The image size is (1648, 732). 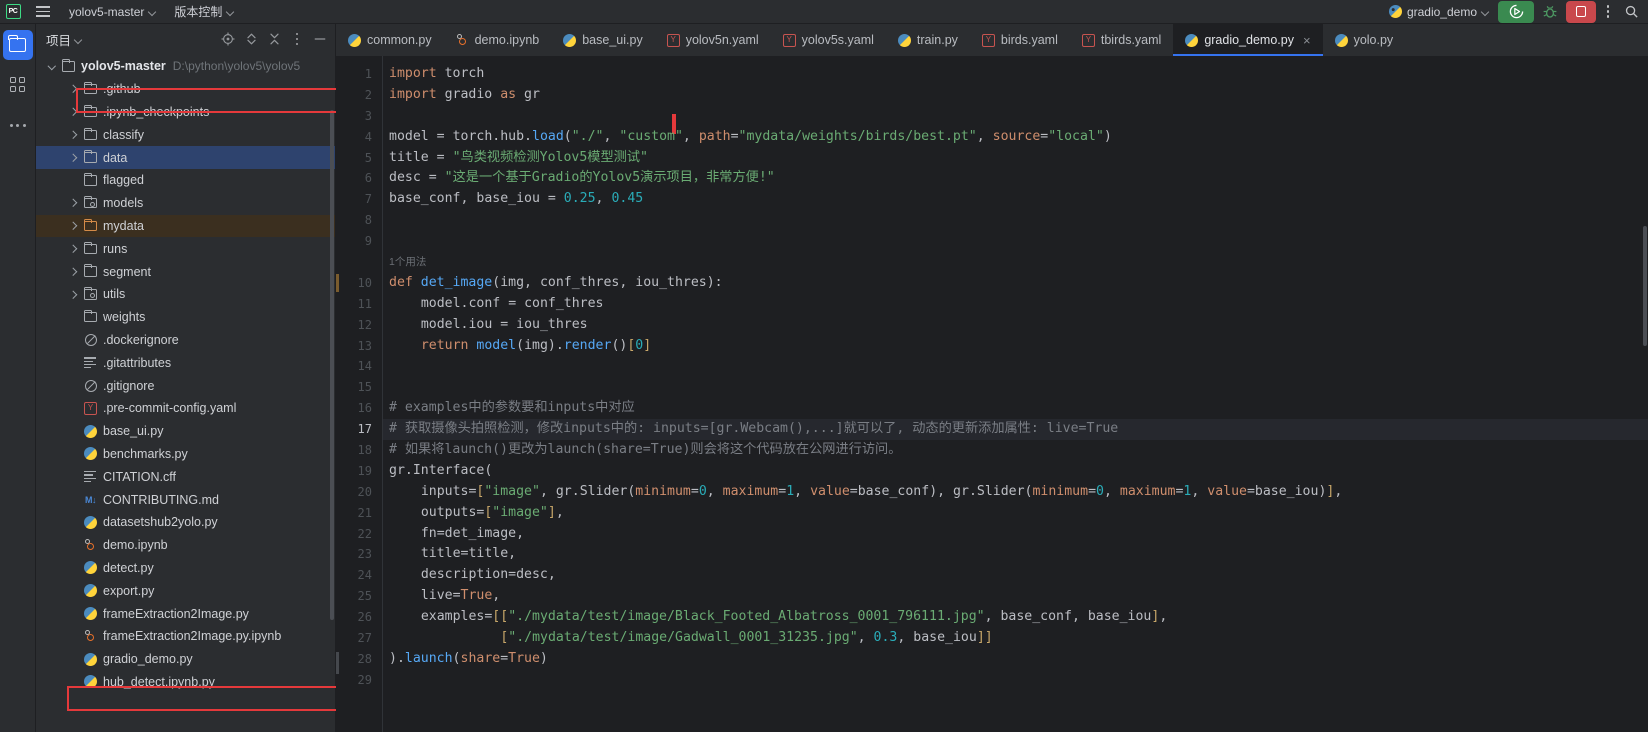 I want to click on search-icon, so click(x=1631, y=12).